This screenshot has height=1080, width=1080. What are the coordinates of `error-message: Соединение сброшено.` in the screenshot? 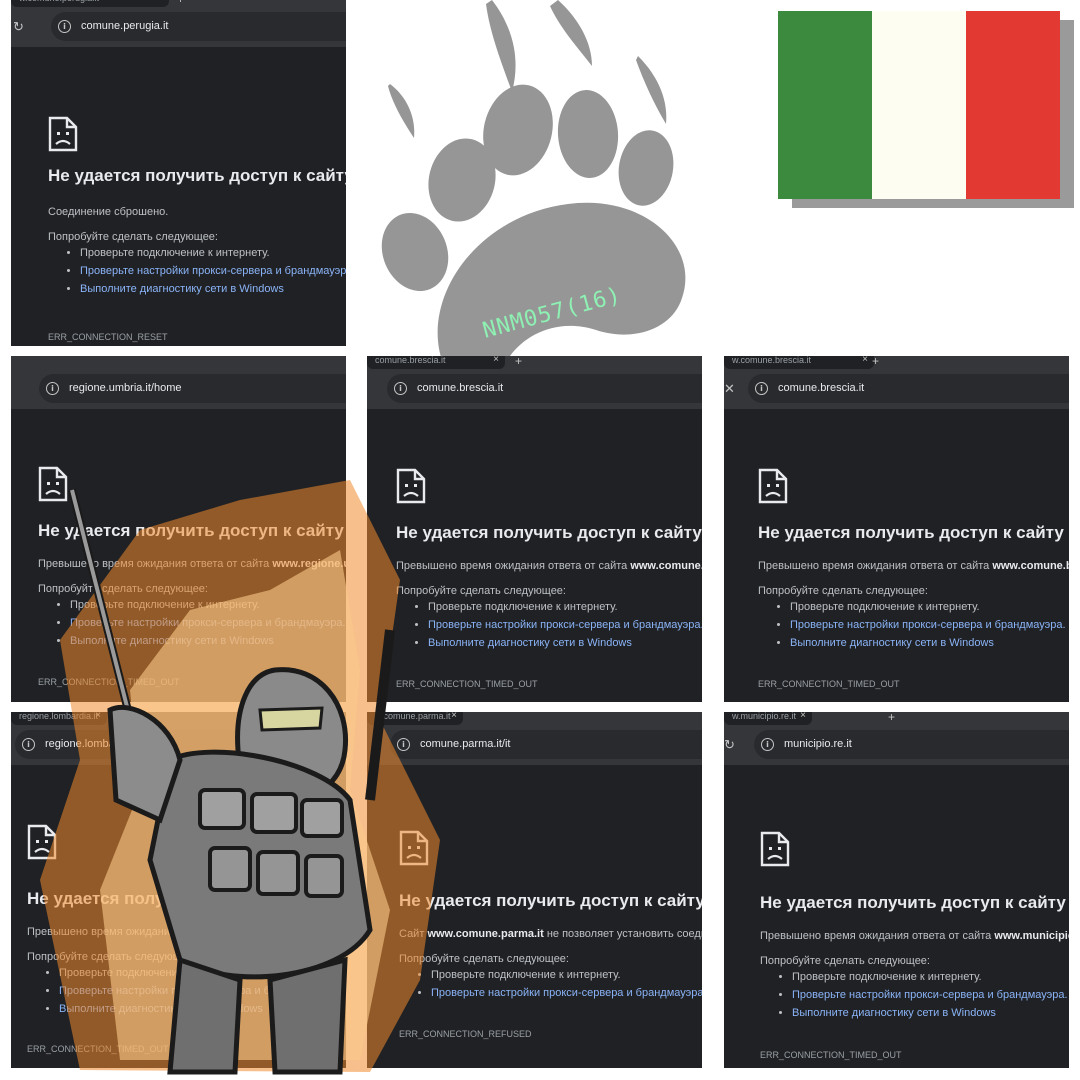 It's located at (108, 212).